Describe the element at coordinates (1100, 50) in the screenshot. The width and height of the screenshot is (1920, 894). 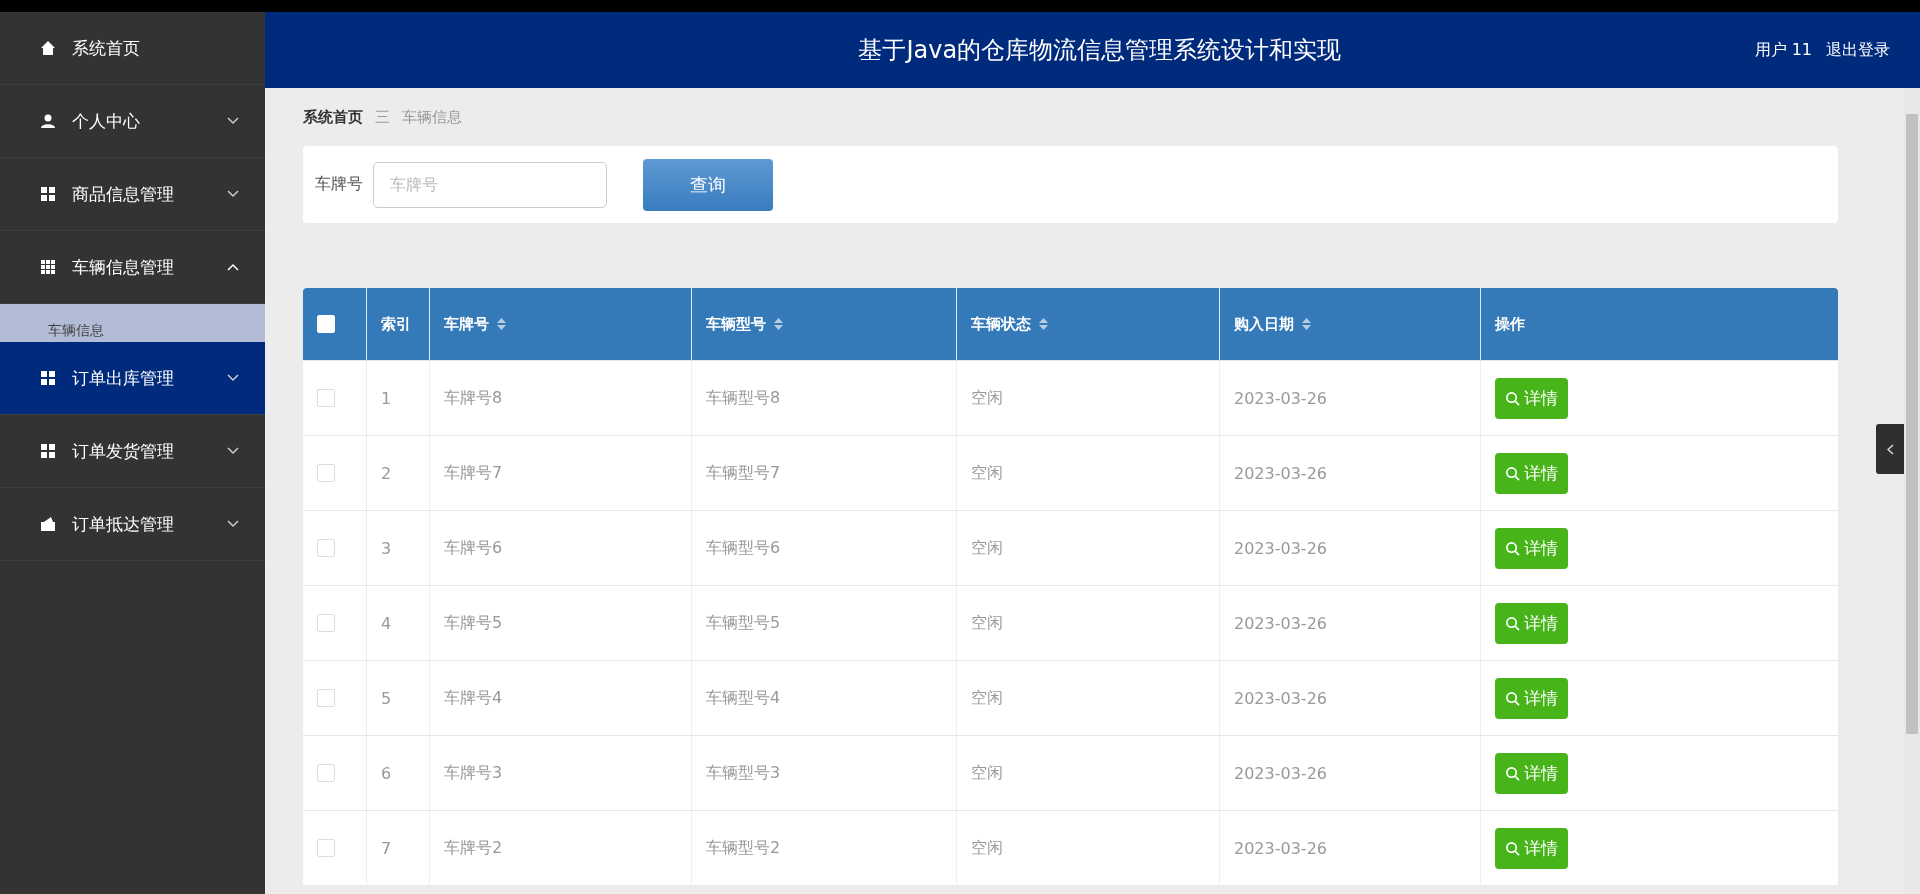
I see `app-title: 基于Java的仓库物流信息管理系统设计和实现` at that location.